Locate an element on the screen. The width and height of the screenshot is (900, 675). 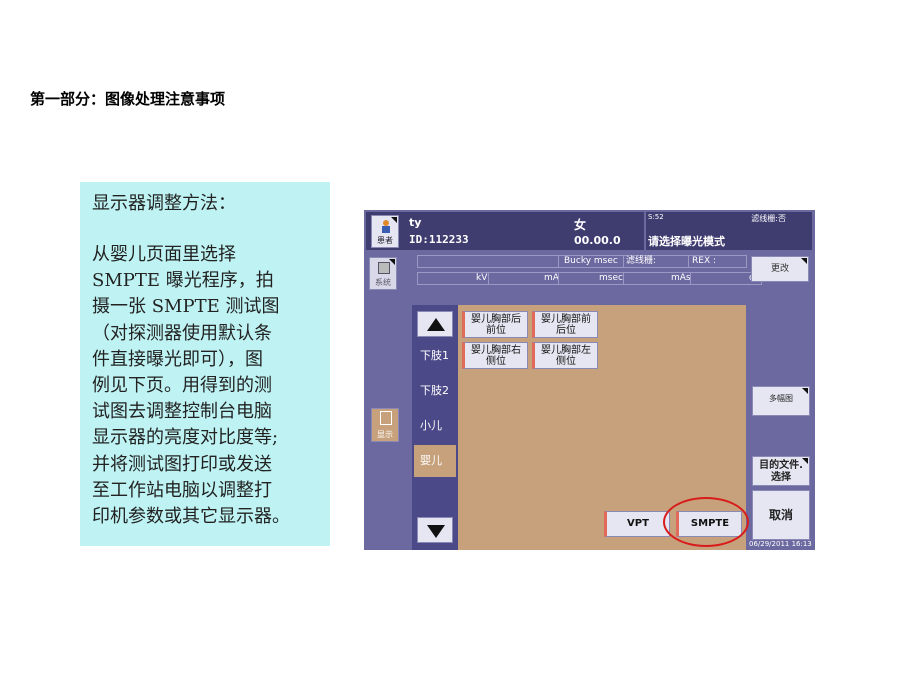
patient-button: 患者 is located at coordinates (385, 231).